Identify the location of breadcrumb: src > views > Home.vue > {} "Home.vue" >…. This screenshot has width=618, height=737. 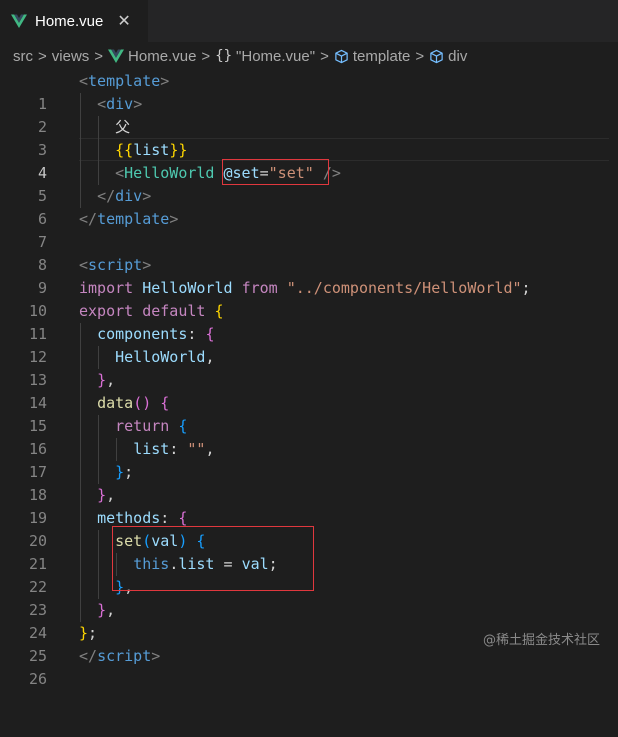
(309, 56).